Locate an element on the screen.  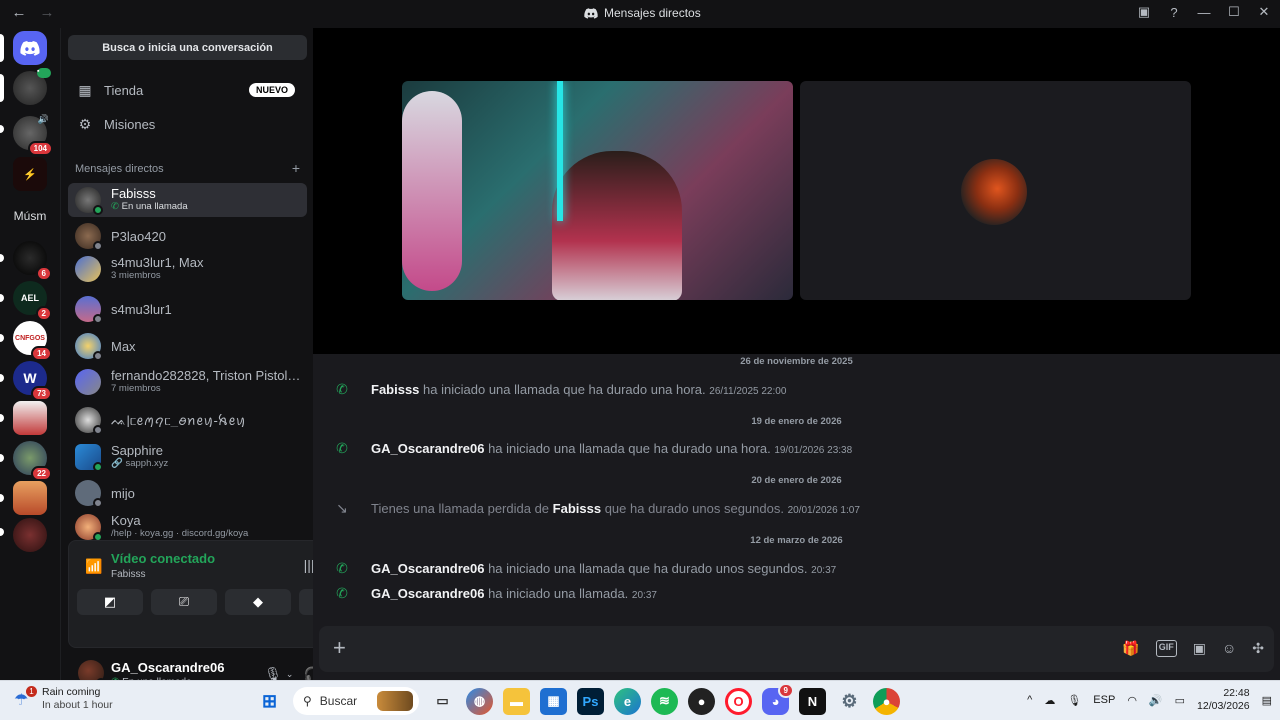
forward-arrow-icon: → is located at coordinates (47, 12).